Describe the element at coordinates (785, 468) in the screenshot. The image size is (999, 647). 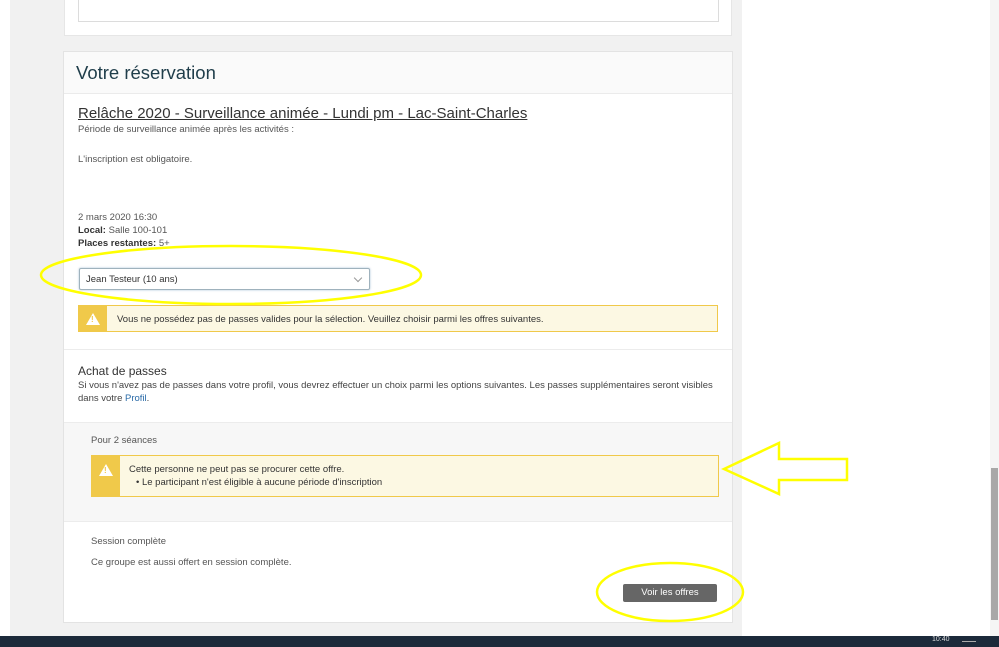
I see `annotation-arrow` at that location.